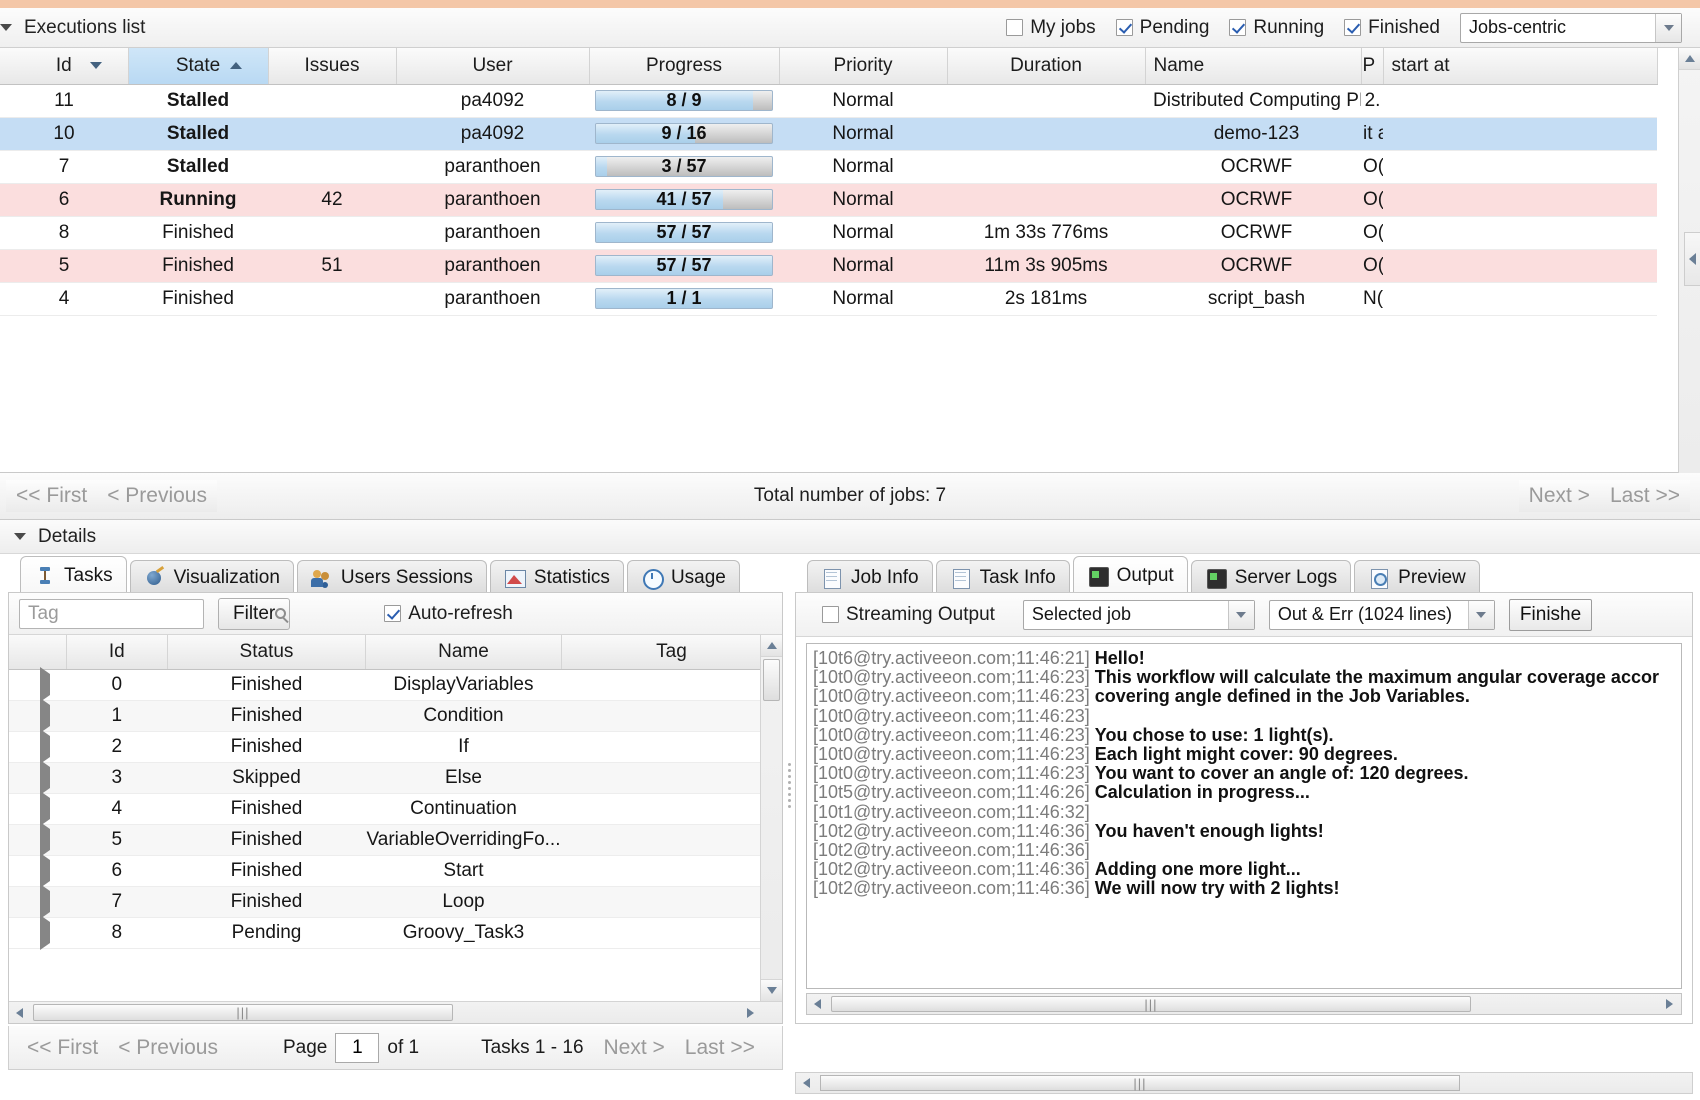  I want to click on tasks-table-row: 6 Finished Start, so click(395, 870).